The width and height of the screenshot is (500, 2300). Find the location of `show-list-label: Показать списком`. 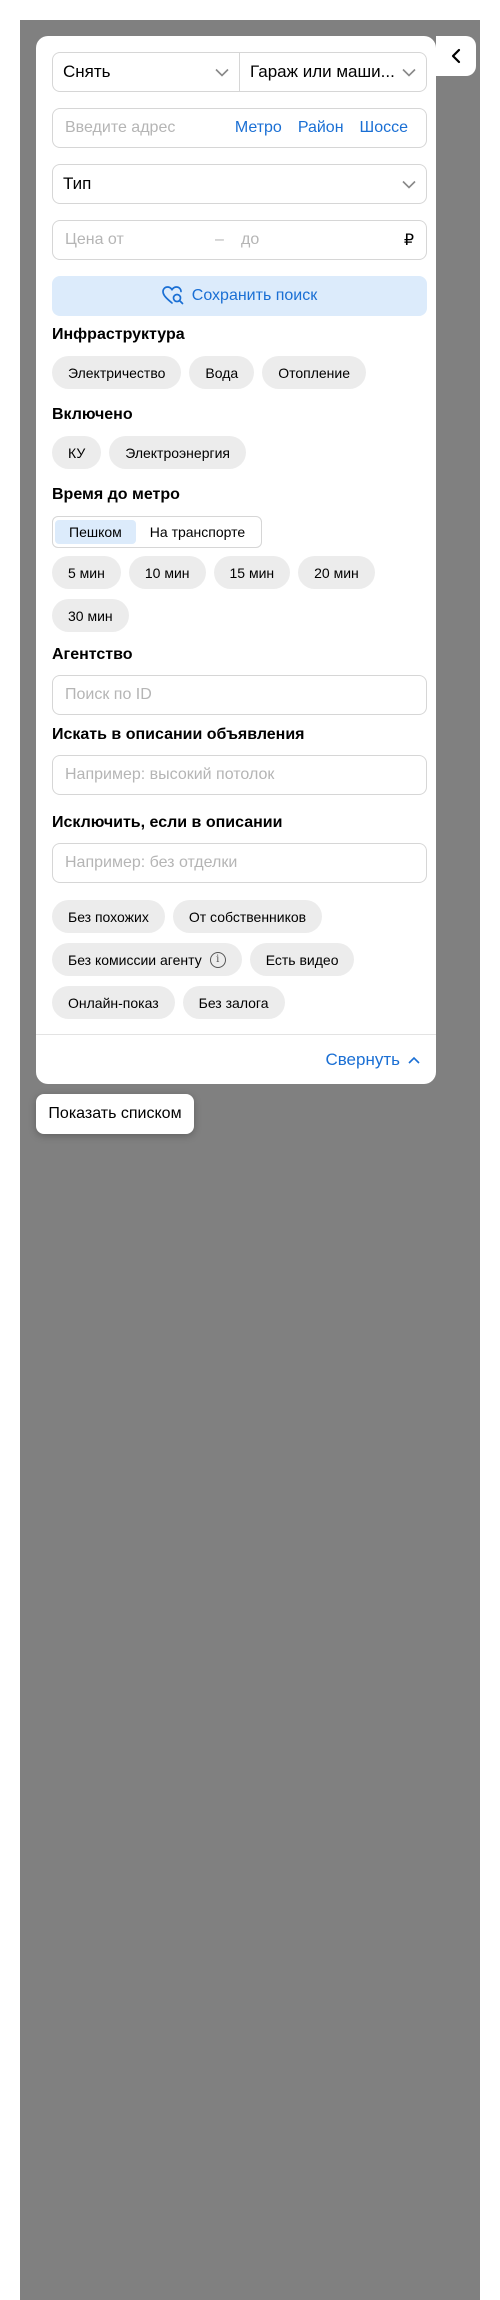

show-list-label: Показать списком is located at coordinates (115, 1113).